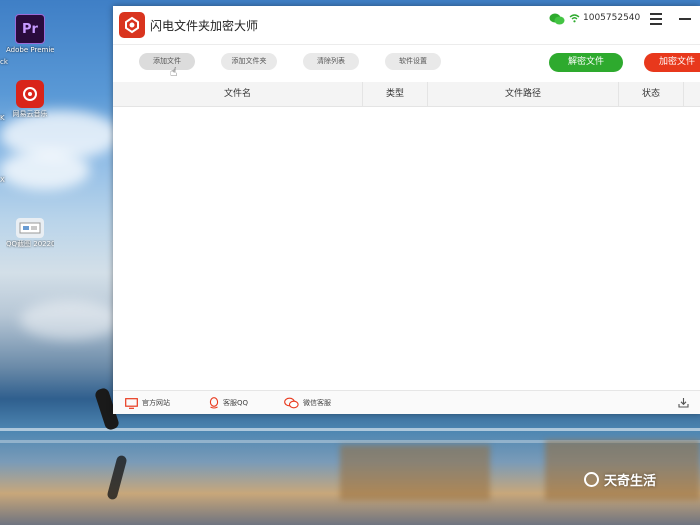  Describe the element at coordinates (238, 94) in the screenshot. I see `column-filename: 文件名` at that location.